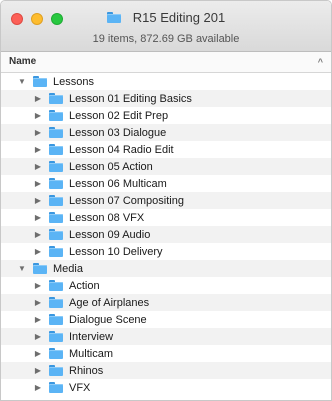  I want to click on item-name: Age of Airplanes, so click(109, 302).